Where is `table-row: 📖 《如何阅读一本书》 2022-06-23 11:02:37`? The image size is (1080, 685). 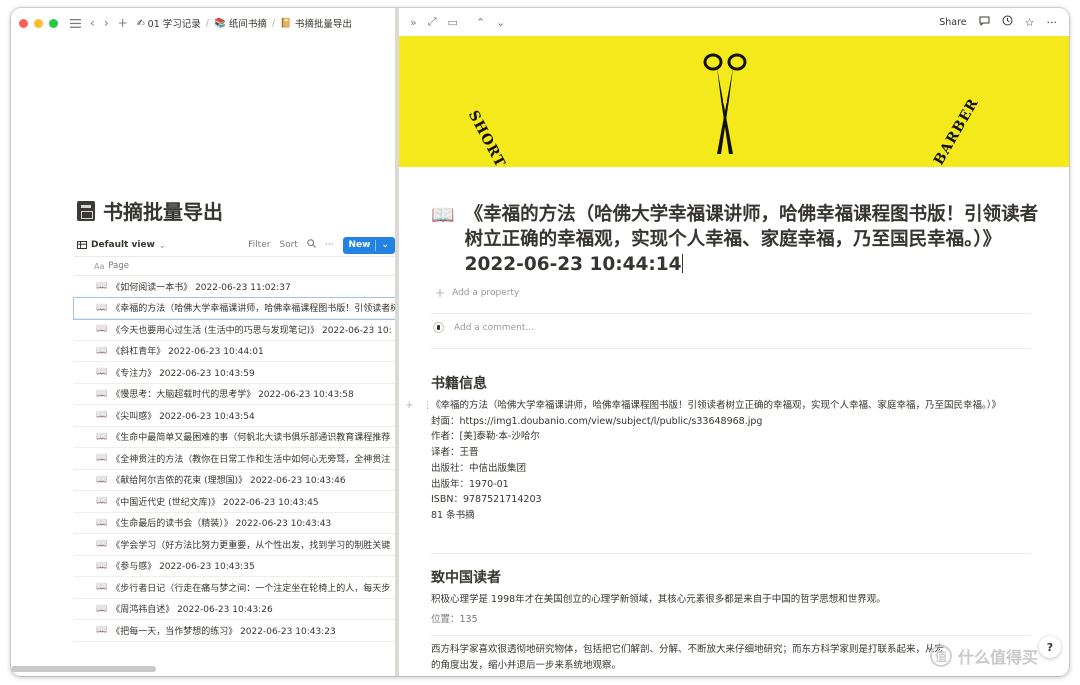
table-row: 📖 《如何阅读一本书》 2022-06-23 11:02:37 is located at coordinates (234, 287).